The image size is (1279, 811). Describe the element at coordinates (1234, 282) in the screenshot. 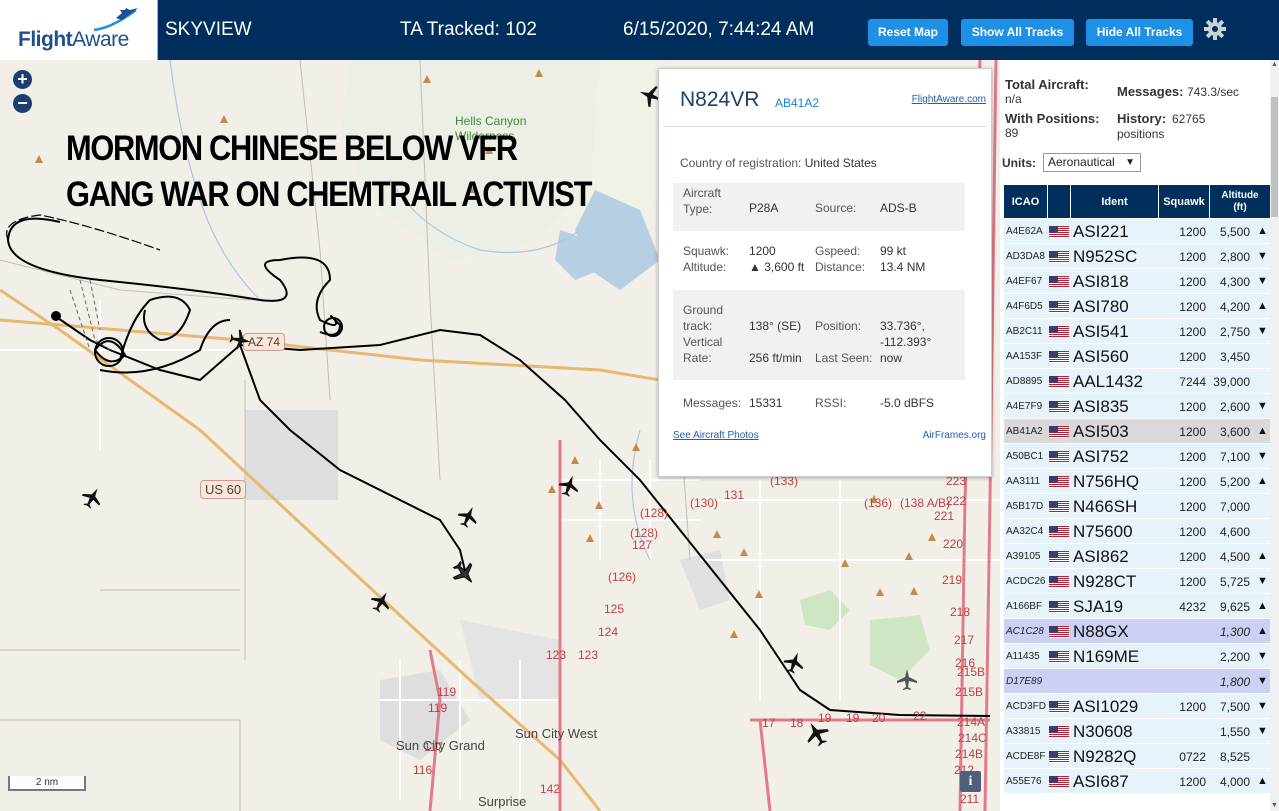

I see `row-altitude: 4,300` at that location.